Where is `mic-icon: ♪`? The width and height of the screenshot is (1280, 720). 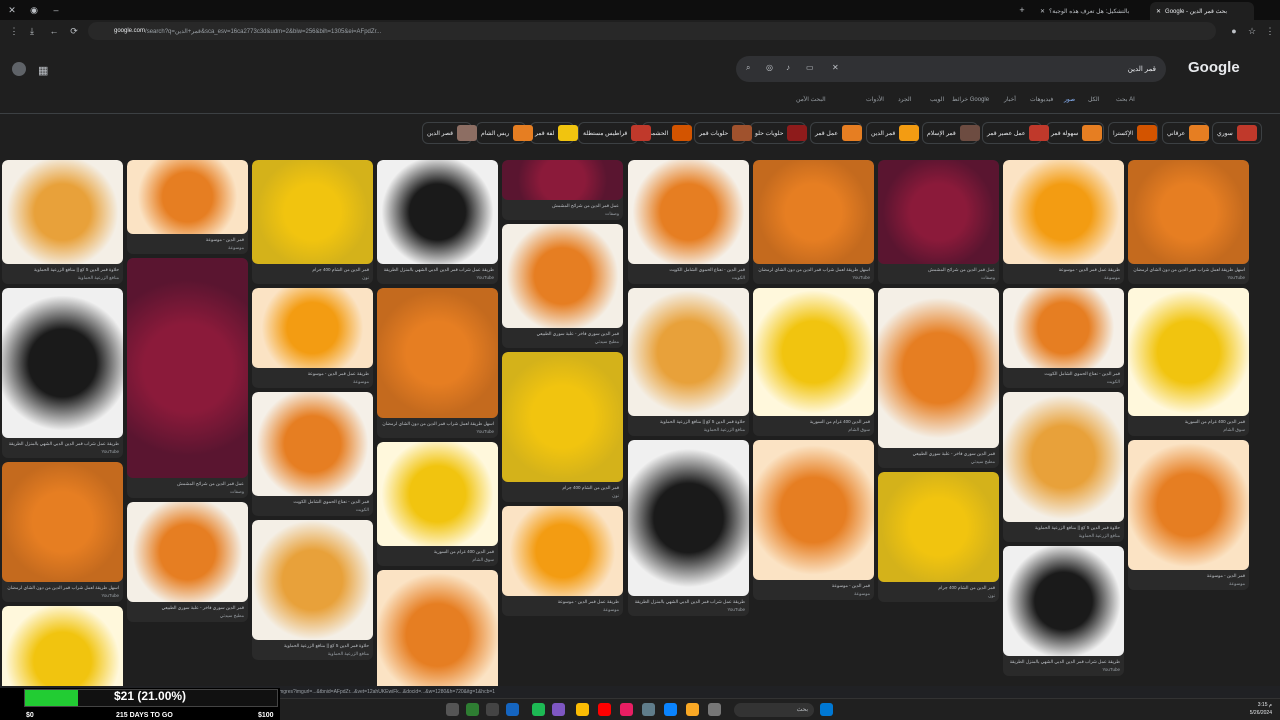
mic-icon: ♪ is located at coordinates (788, 67).